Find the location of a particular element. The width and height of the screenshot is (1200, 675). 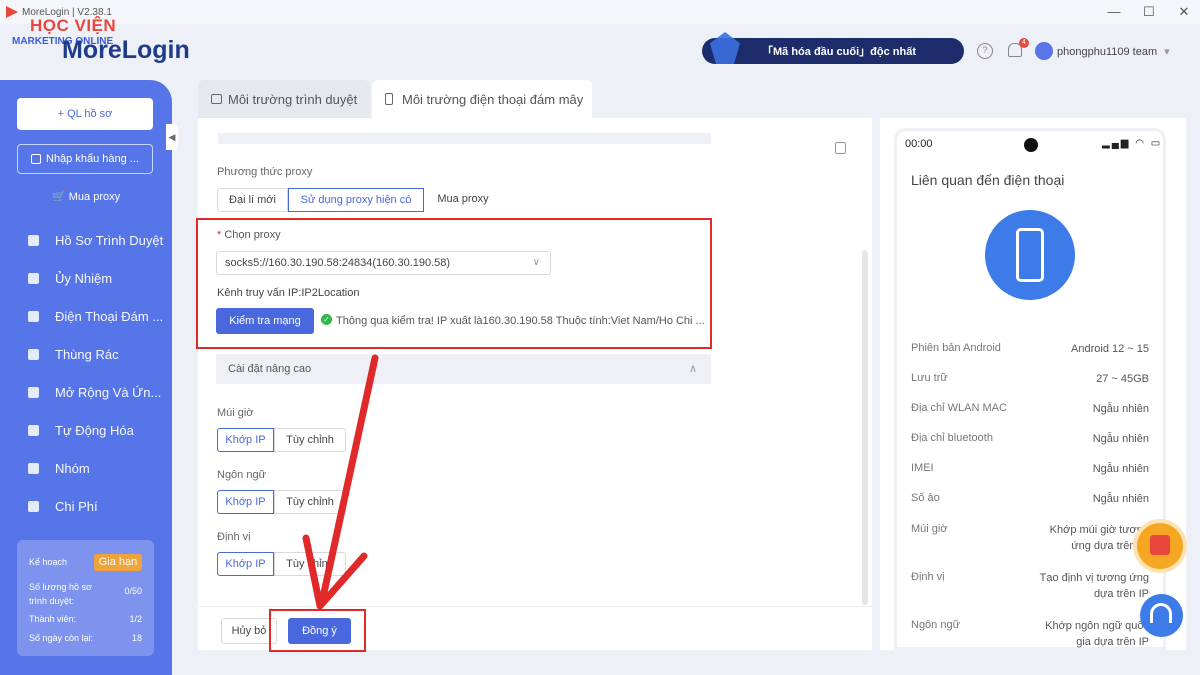

annotation-arrow is located at coordinates (340, 482).